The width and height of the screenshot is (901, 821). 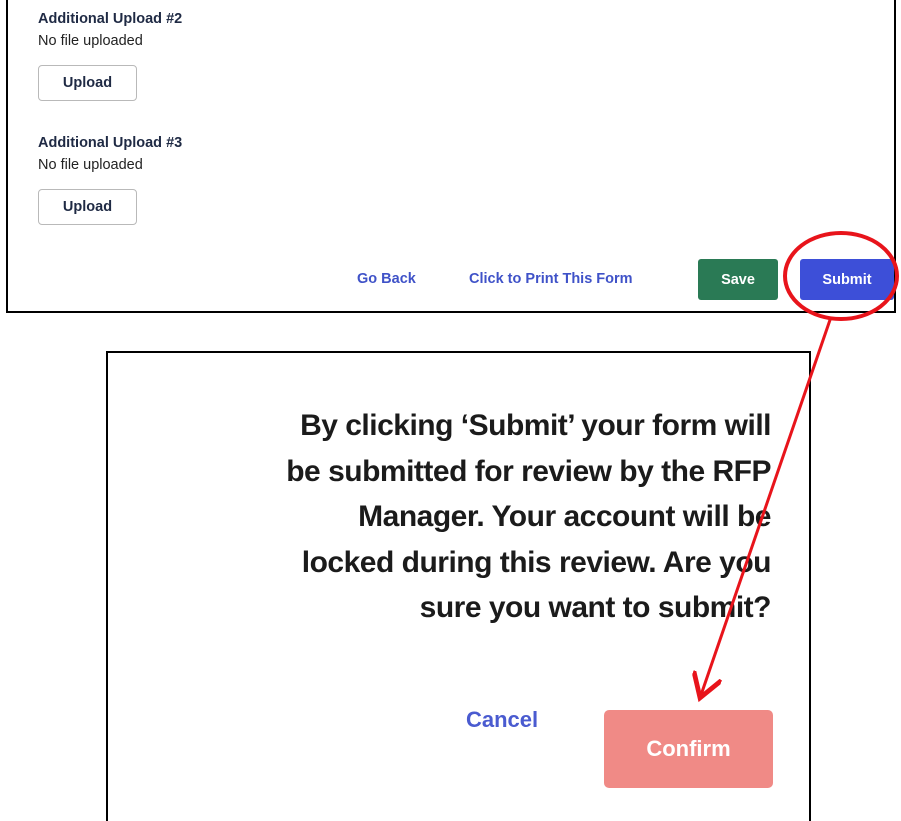 I want to click on dialog-message-line: sure you want to submit?, so click(x=595, y=607).